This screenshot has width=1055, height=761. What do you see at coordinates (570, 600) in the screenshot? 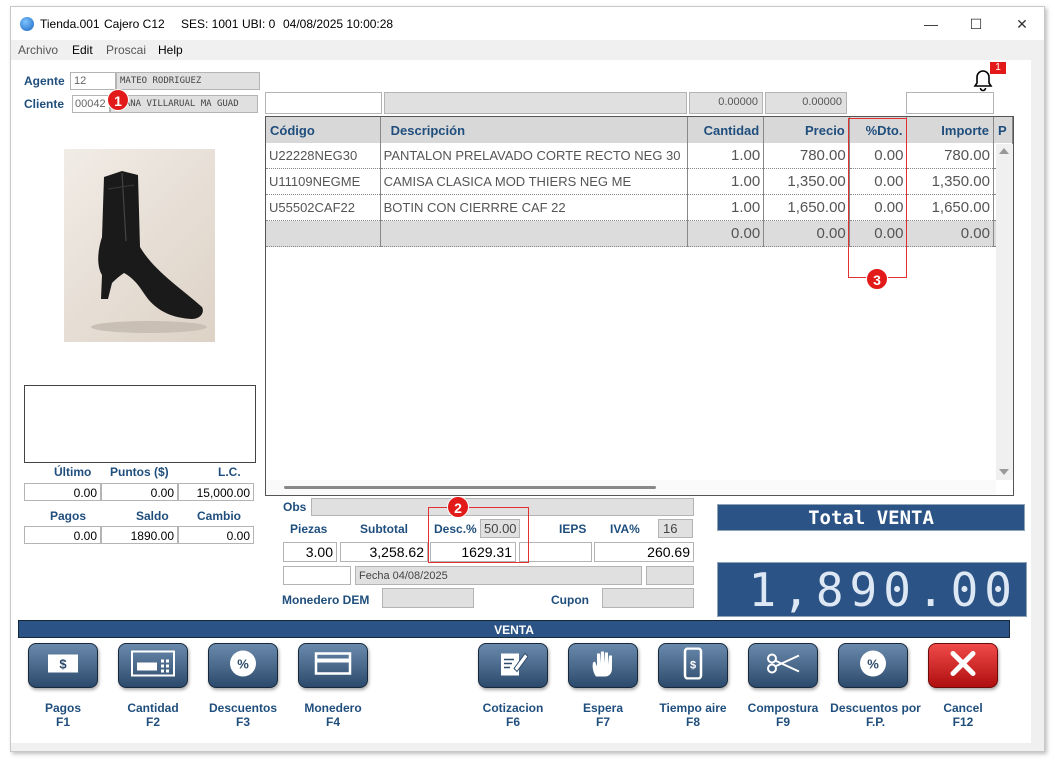
I see `cupon-label: Cupon` at bounding box center [570, 600].